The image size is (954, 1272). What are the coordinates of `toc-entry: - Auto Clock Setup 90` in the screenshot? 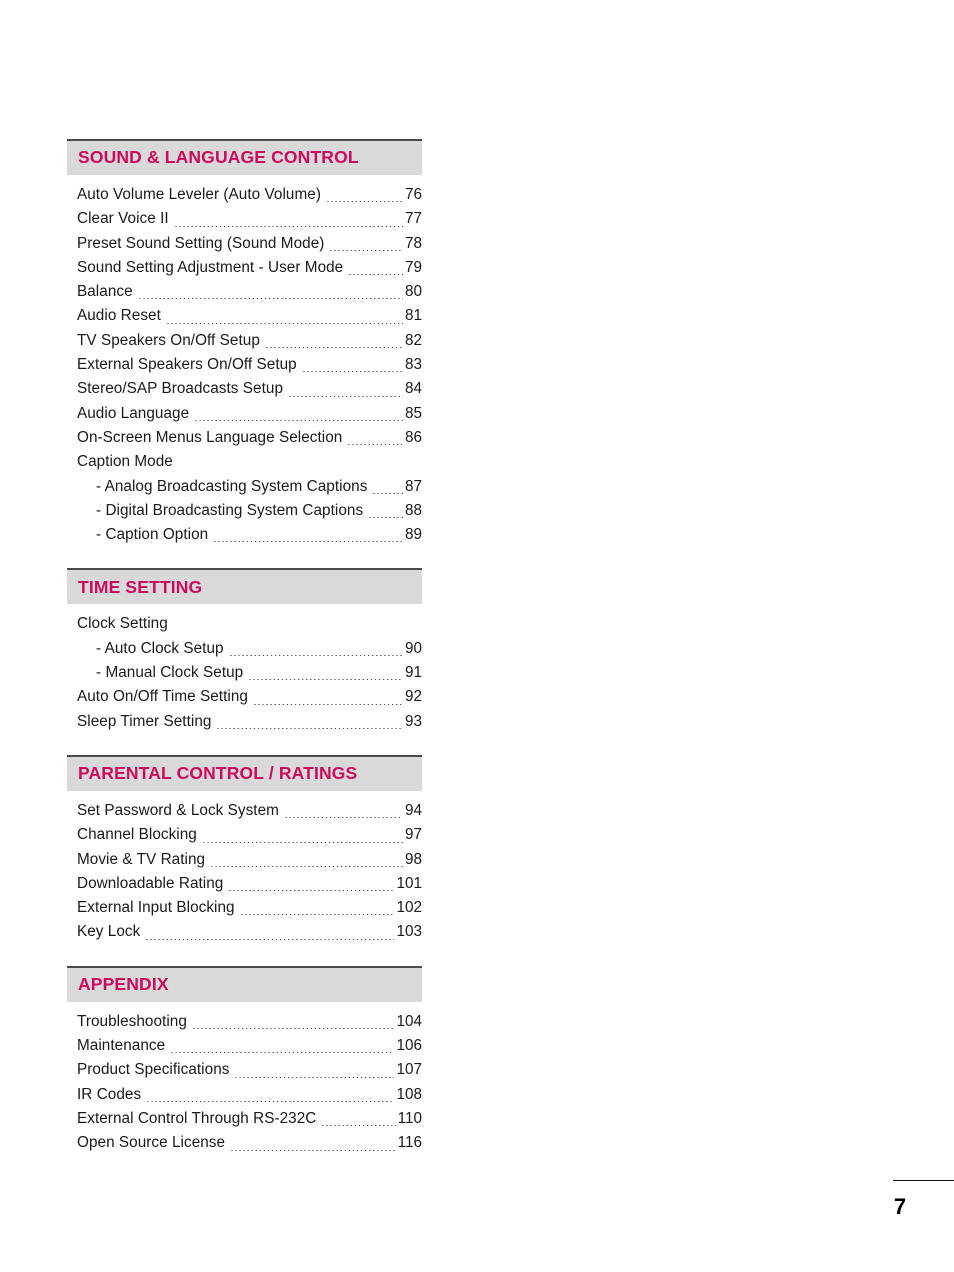 It's located at (244, 649).